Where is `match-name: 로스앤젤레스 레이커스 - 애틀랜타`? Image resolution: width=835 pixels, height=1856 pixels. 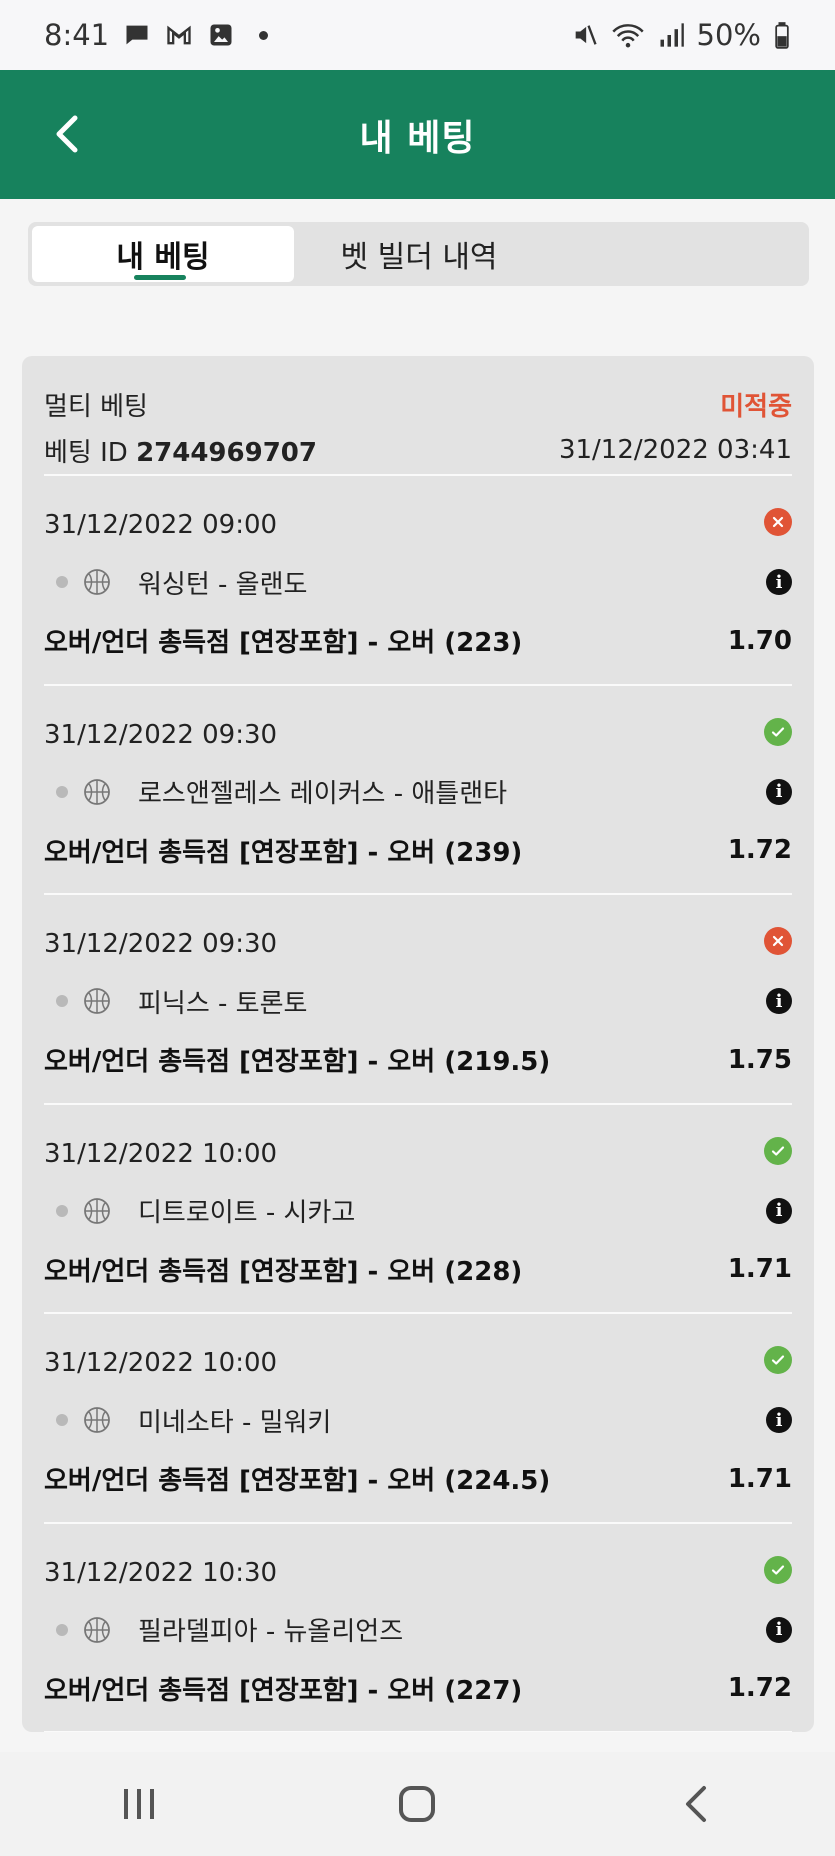 match-name: 로스앤젤레스 레이커스 - 애틀랜타 is located at coordinates (323, 794).